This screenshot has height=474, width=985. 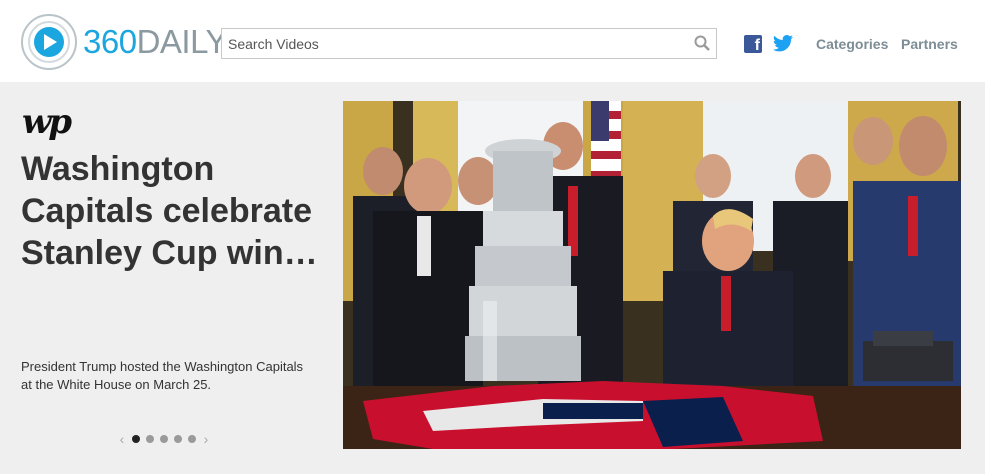 I want to click on play-logo-icon, so click(x=49, y=42).